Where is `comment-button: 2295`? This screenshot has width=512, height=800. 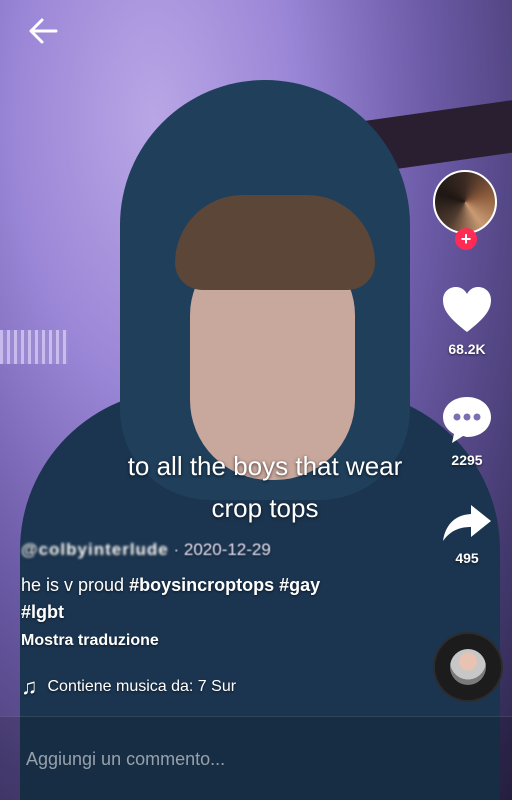 comment-button: 2295 is located at coordinates (467, 431).